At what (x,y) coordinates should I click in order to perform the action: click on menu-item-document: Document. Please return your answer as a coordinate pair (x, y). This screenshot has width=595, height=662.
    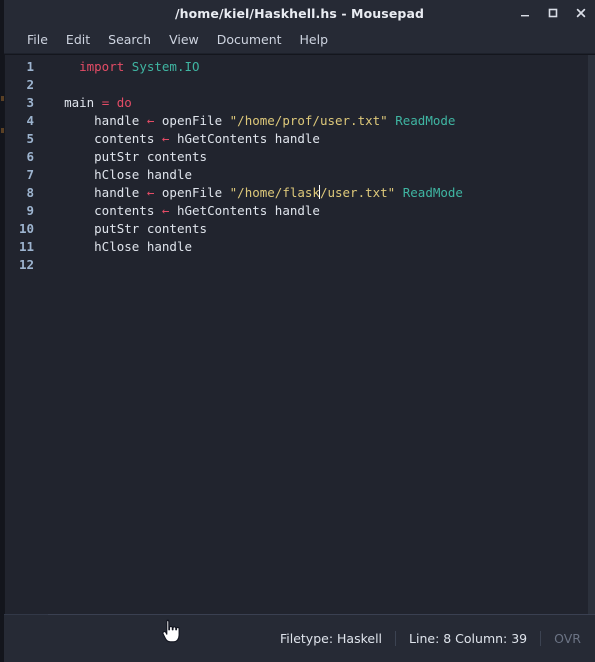
    Looking at the image, I should click on (249, 39).